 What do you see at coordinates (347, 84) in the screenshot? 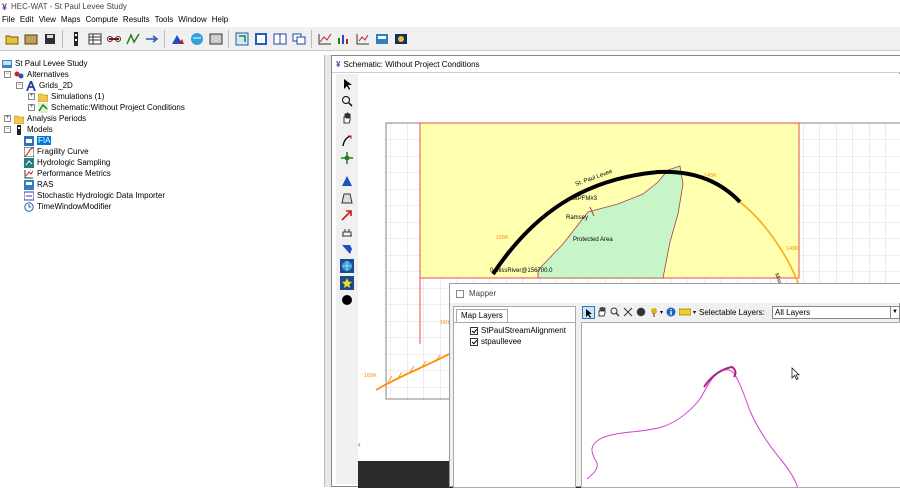
I see `pointer-icon` at bounding box center [347, 84].